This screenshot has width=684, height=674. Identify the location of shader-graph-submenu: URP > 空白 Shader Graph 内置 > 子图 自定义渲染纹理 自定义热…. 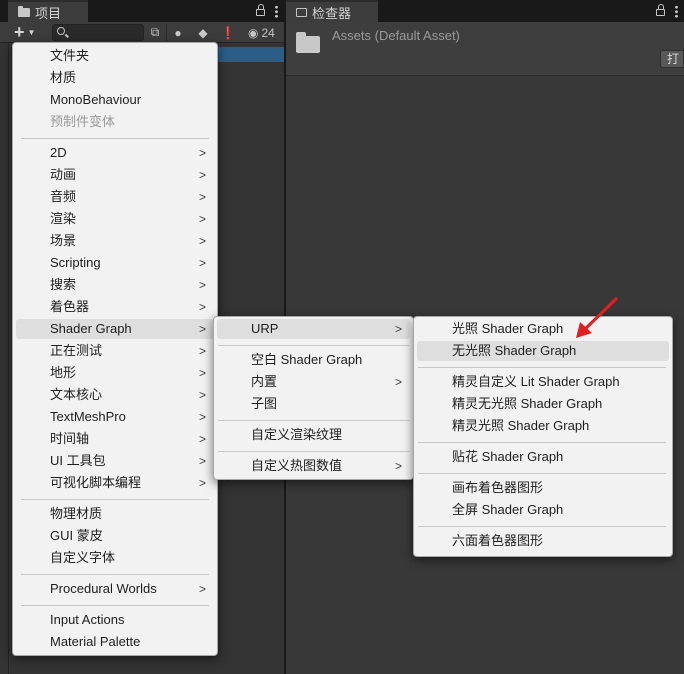
(313, 398).